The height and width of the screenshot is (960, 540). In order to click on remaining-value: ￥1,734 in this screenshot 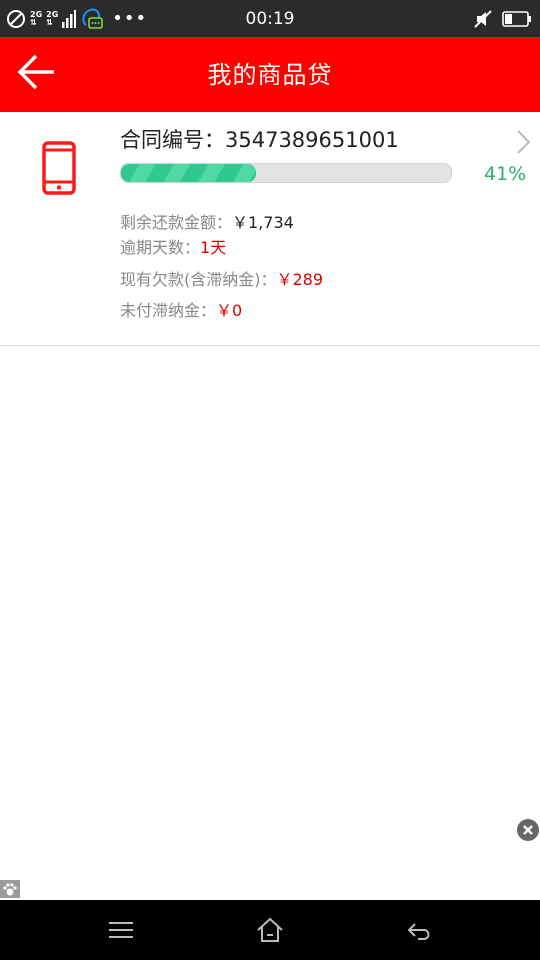, I will do `click(263, 222)`.